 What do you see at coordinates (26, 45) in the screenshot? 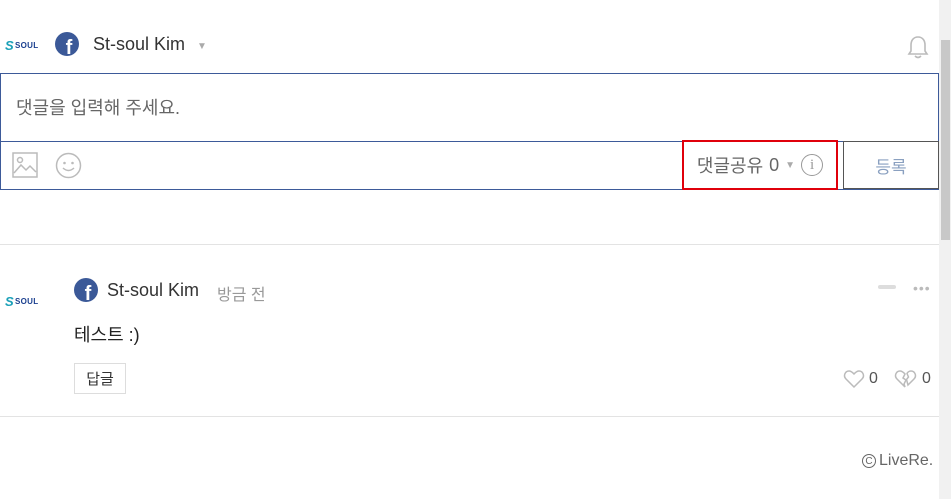
I see `logo-text: SOUL` at bounding box center [26, 45].